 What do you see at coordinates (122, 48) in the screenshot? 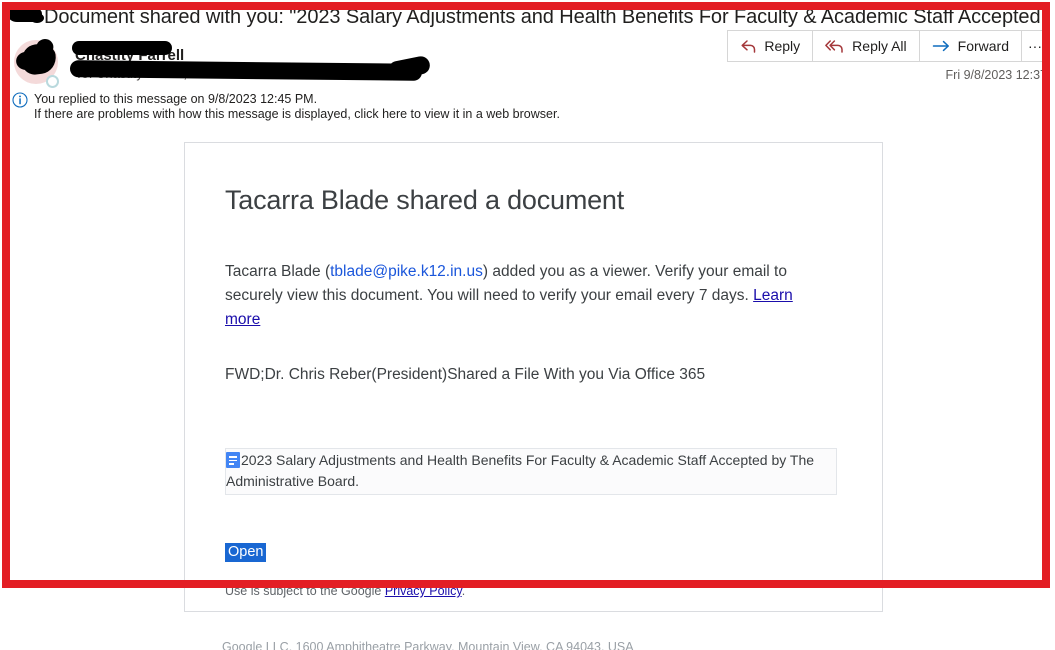
I see `sender-name-redaction-mark` at bounding box center [122, 48].